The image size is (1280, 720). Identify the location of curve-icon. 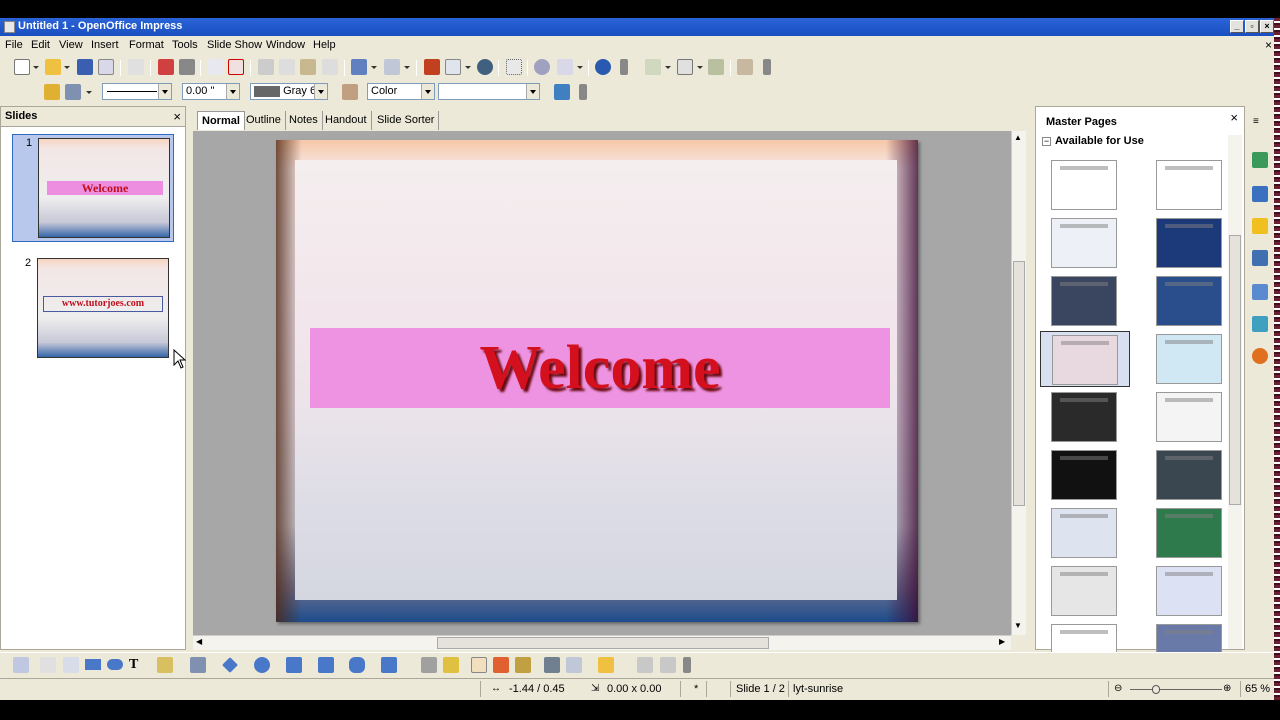
(165, 665).